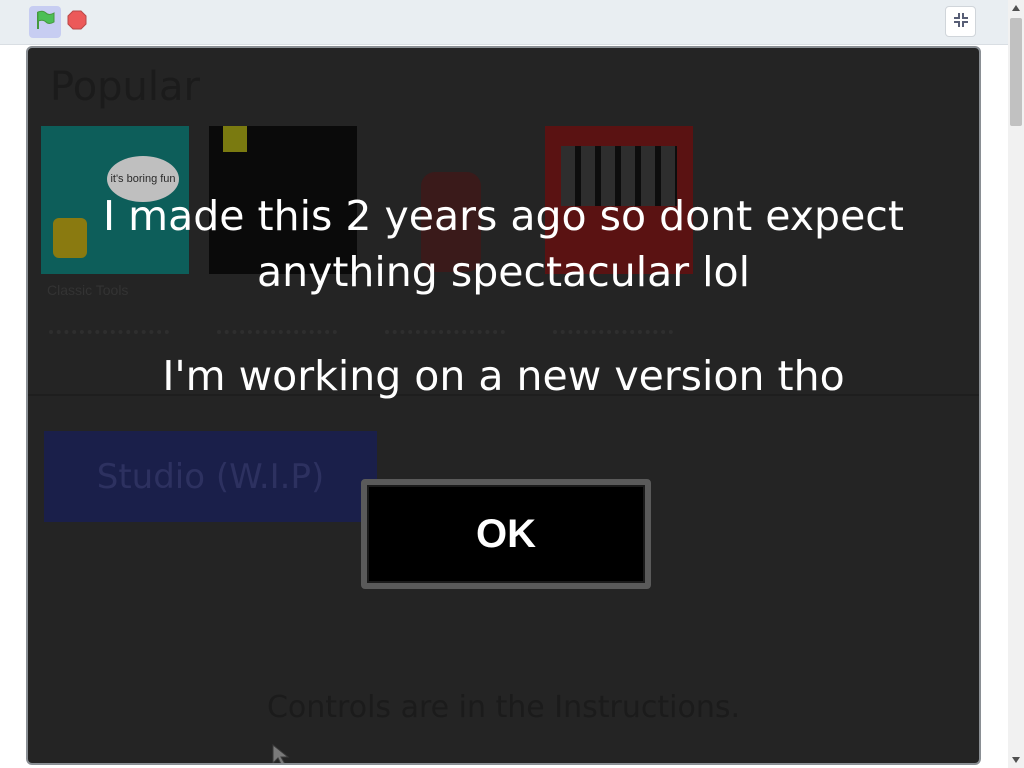  Describe the element at coordinates (1016, 8) in the screenshot. I see `scroll-up-arrow-icon` at that location.